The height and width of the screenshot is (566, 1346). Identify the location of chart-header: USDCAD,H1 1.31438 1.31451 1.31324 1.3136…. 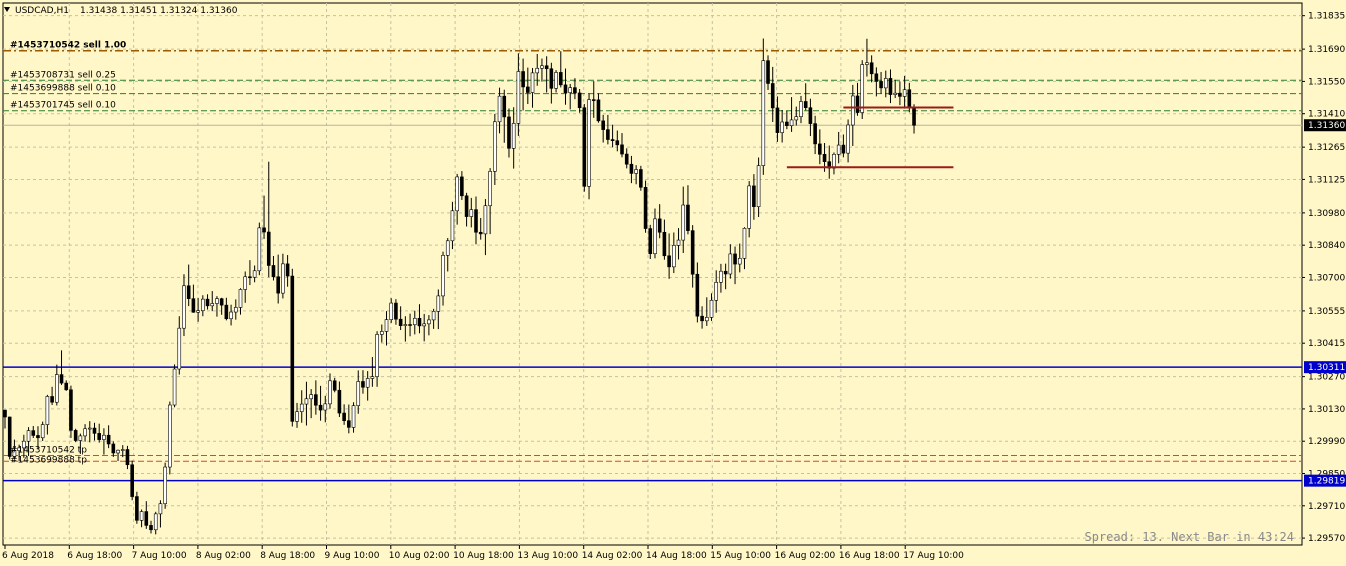
(121, 11).